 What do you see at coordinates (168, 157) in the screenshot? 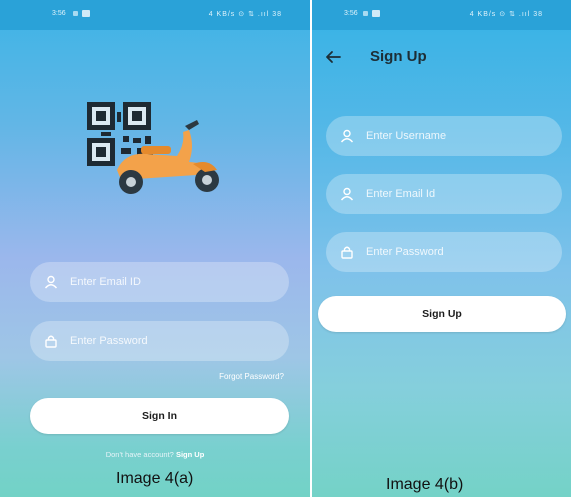
I see `scooter-icon` at bounding box center [168, 157].